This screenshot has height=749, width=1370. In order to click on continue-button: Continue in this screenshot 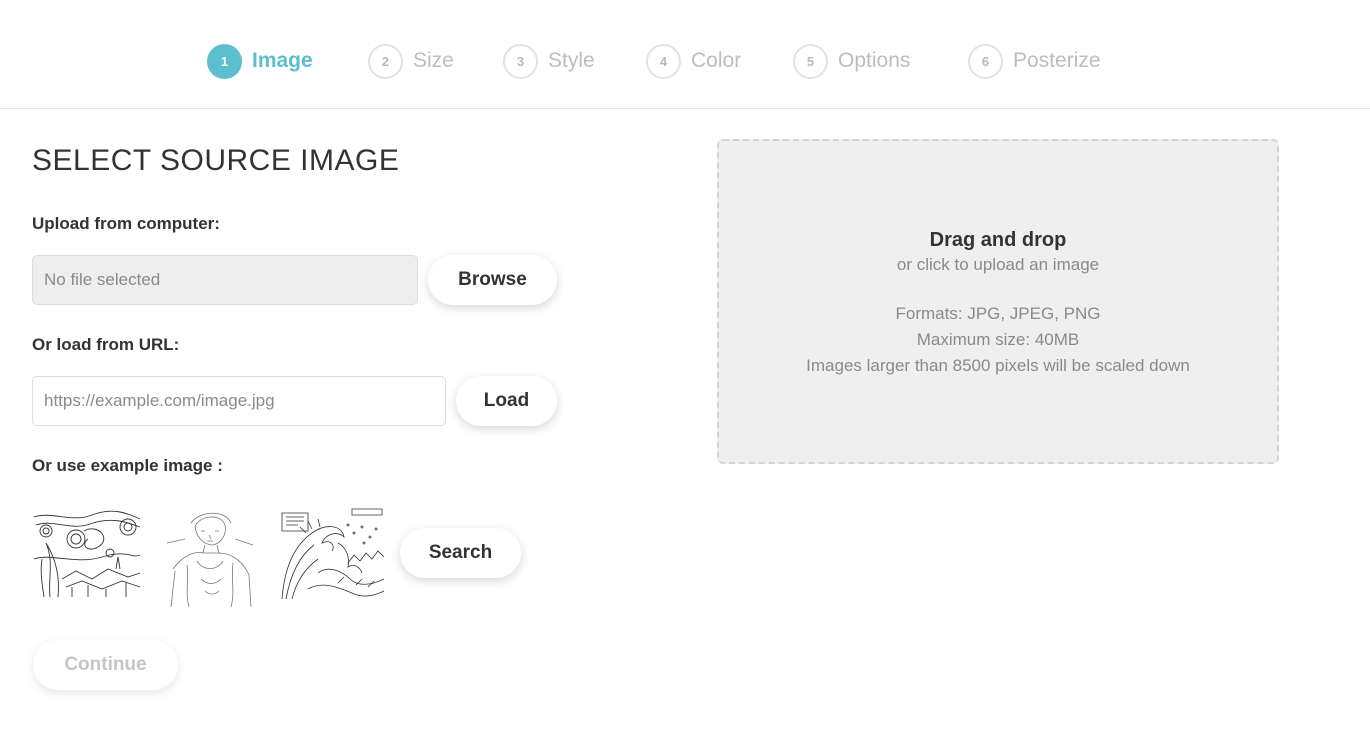, I will do `click(105, 665)`.